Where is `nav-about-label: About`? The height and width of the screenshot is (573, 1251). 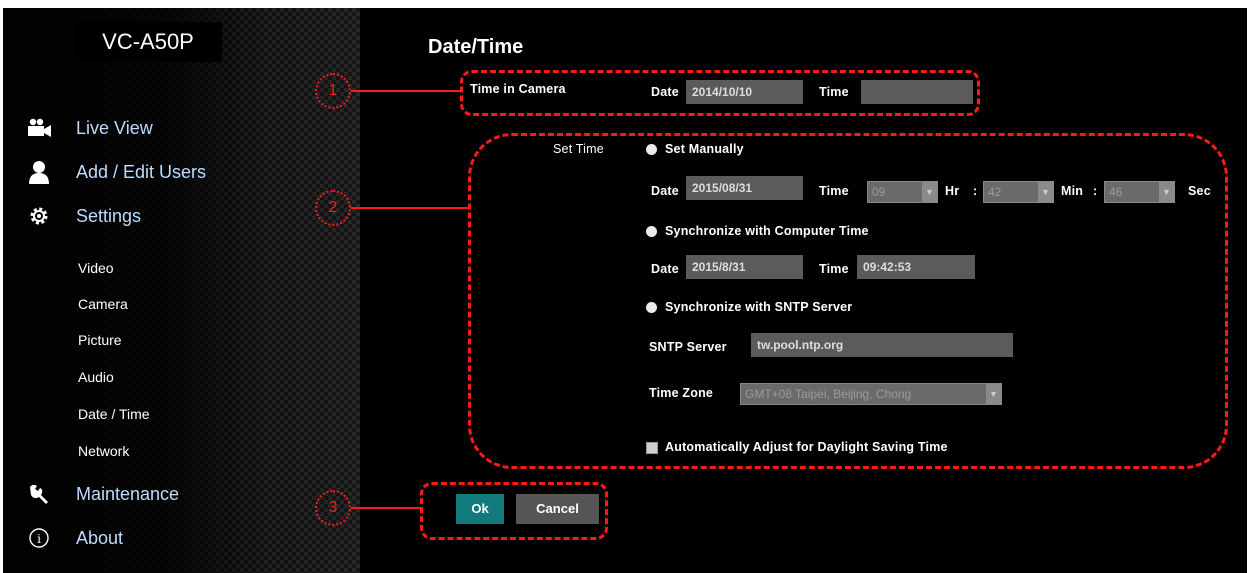 nav-about-label: About is located at coordinates (100, 537).